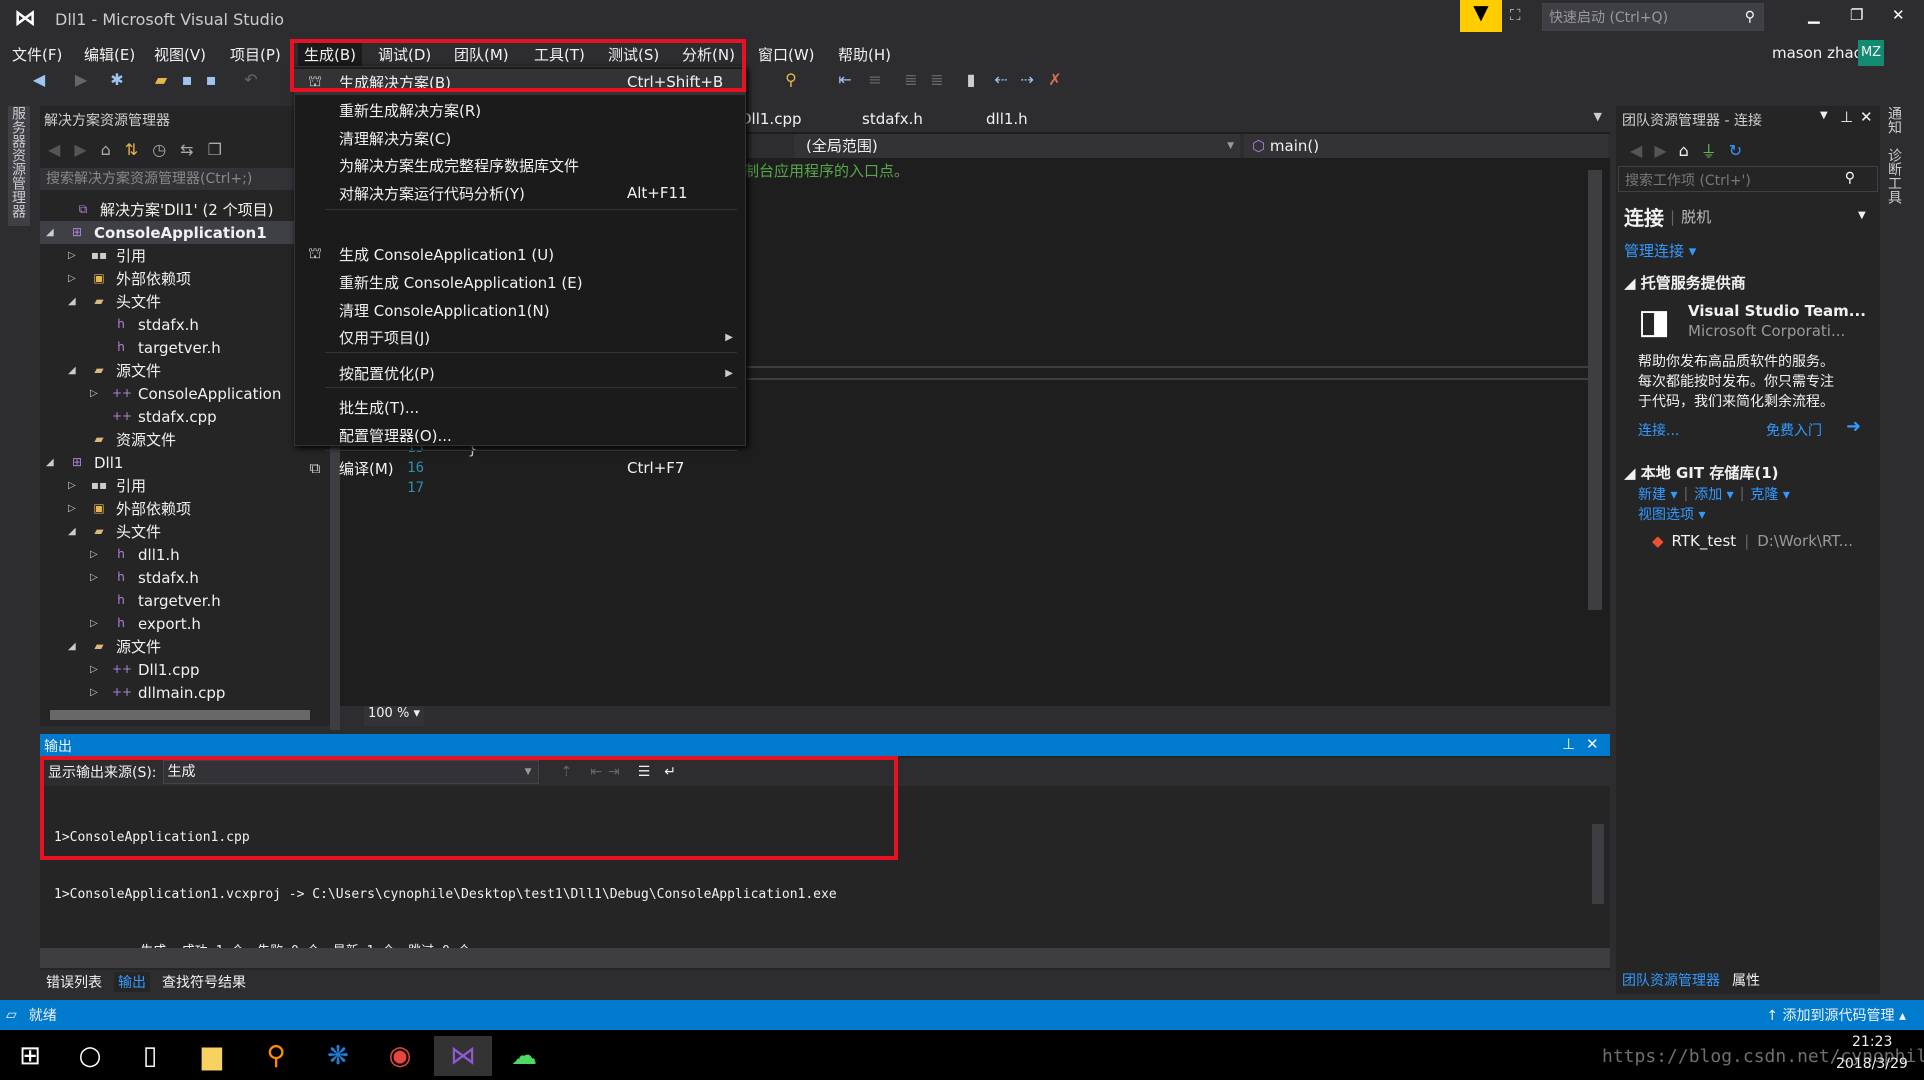 The image size is (1924, 1080). Describe the element at coordinates (276, 1056) in the screenshot. I see `search-app-icon: ⚲` at that location.